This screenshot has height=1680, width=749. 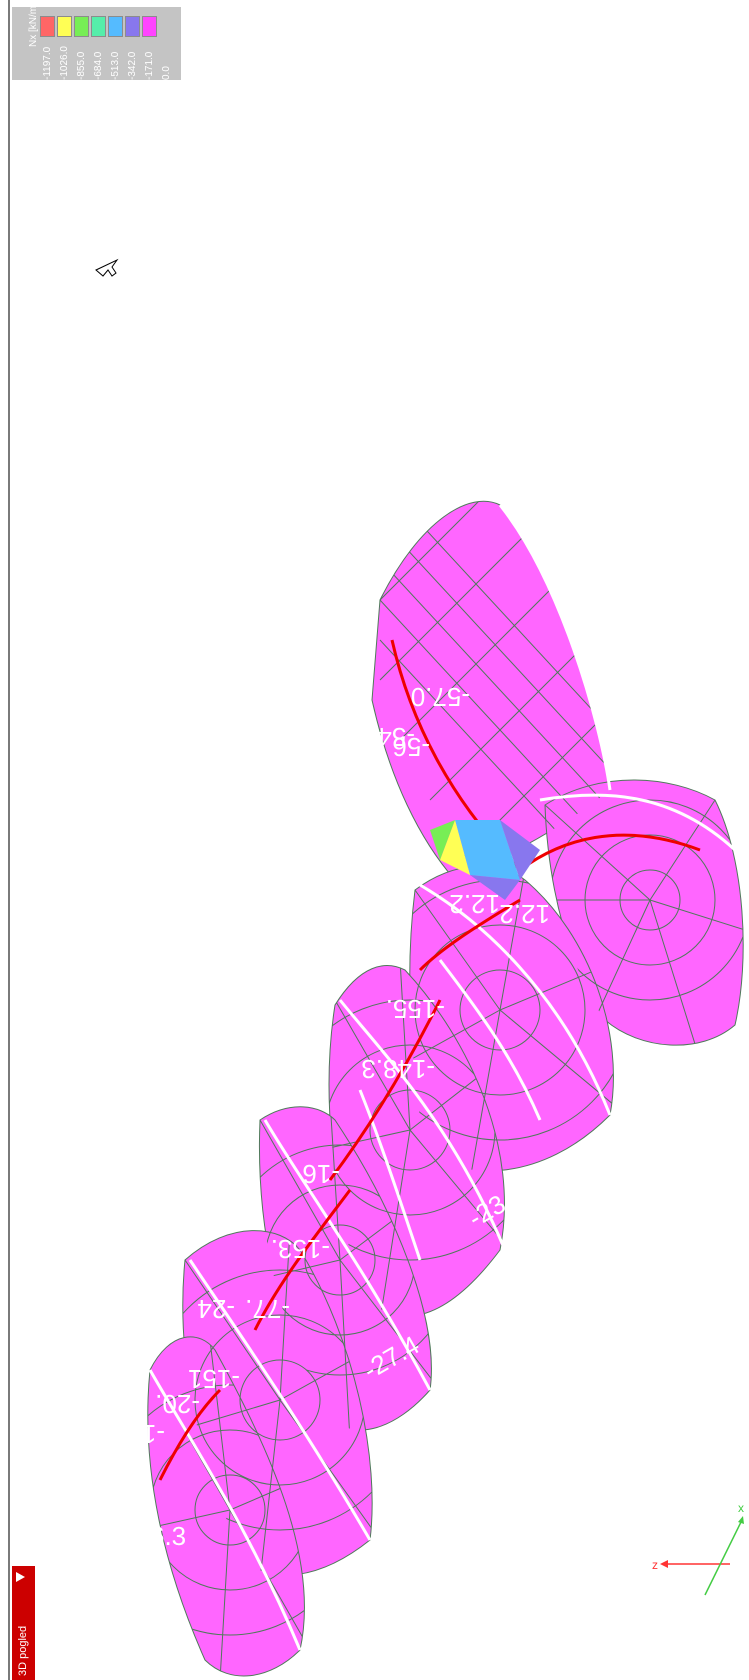 I want to click on x-axis-label: x, so click(x=741, y=1508).